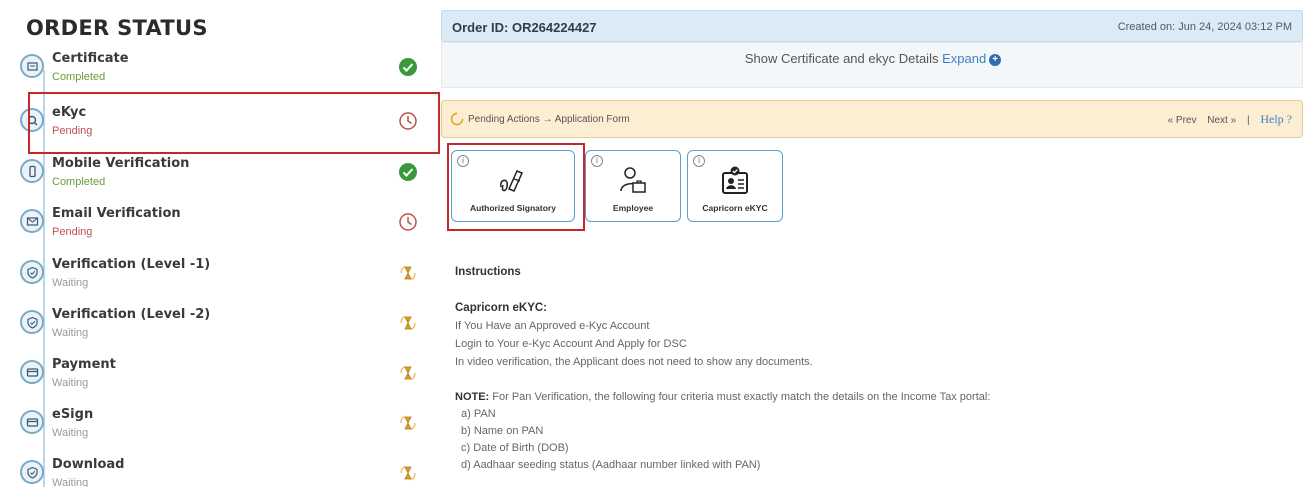 This screenshot has width=1311, height=487. I want to click on card-employee: i Employee, so click(633, 186).